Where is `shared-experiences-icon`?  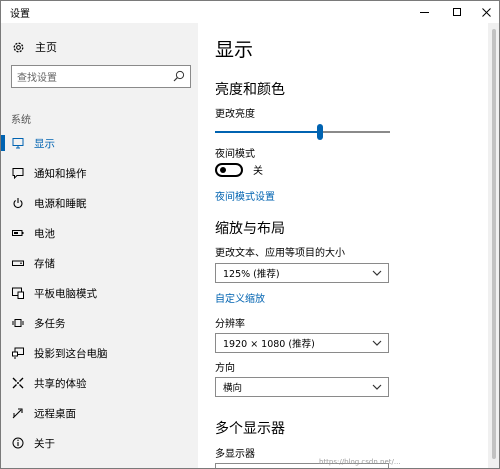 shared-experiences-icon is located at coordinates (17, 383).